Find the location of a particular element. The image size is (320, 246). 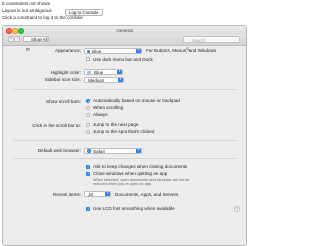

ask-keep-changes-checkbox: ✓ is located at coordinates (88, 166).